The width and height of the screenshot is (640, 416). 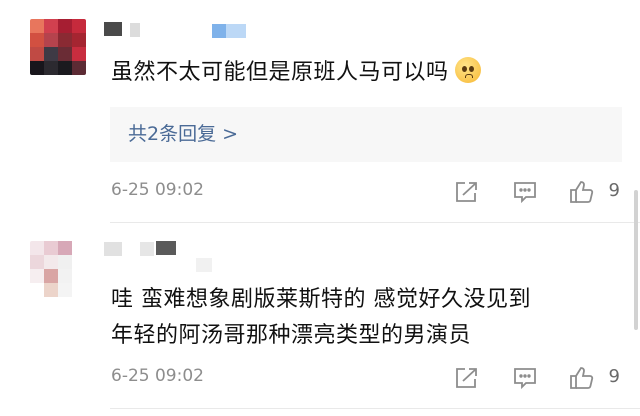 I want to click on divider, so click(x=375, y=408).